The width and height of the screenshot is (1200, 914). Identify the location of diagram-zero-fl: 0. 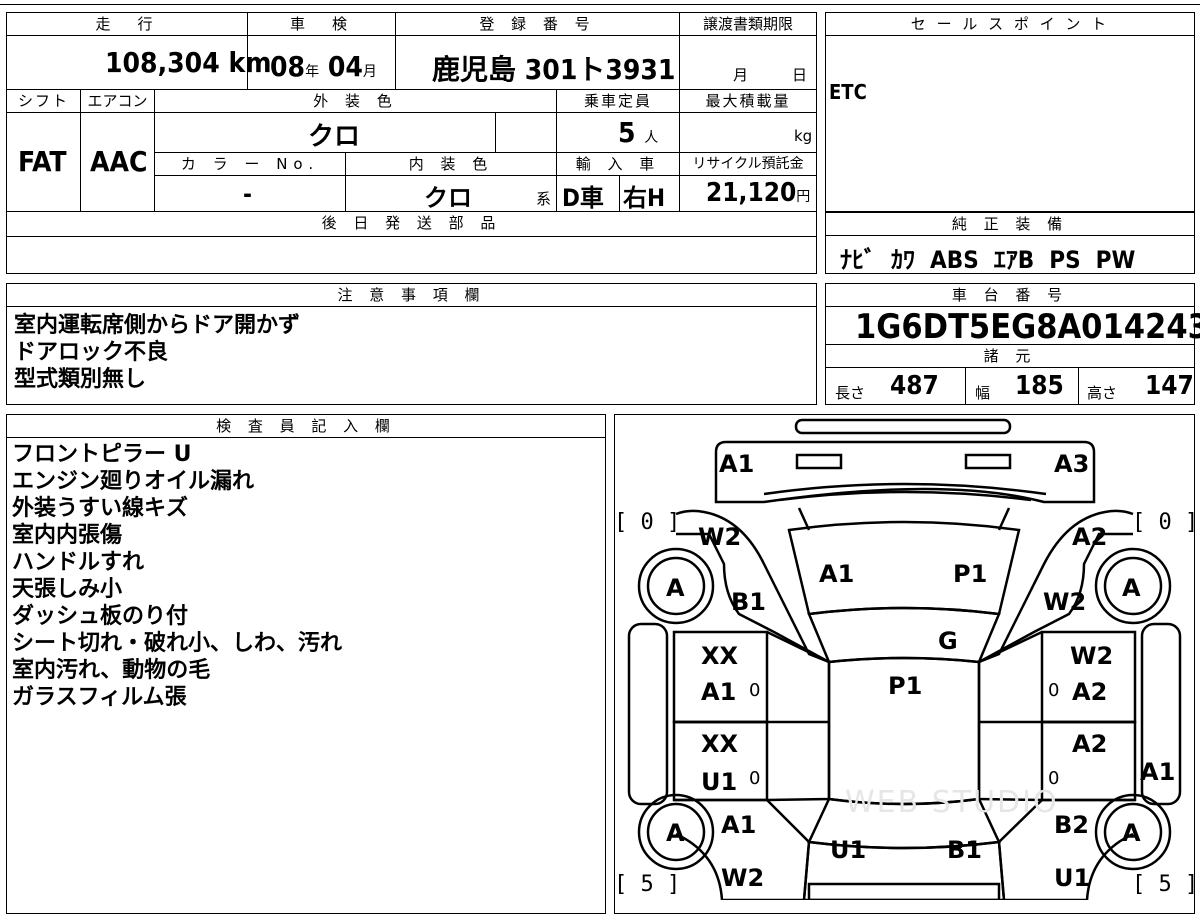
(755, 690).